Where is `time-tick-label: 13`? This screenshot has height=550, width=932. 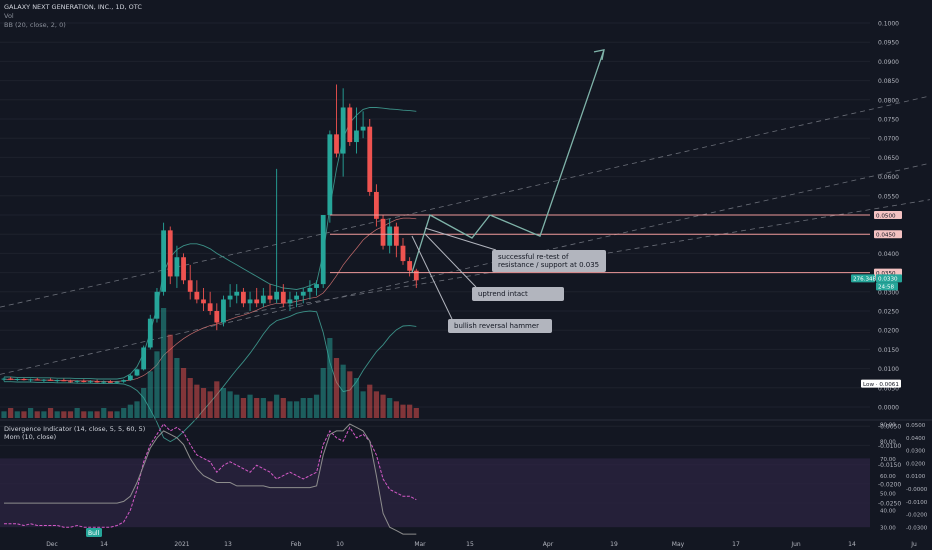 time-tick-label: 13 is located at coordinates (228, 544).